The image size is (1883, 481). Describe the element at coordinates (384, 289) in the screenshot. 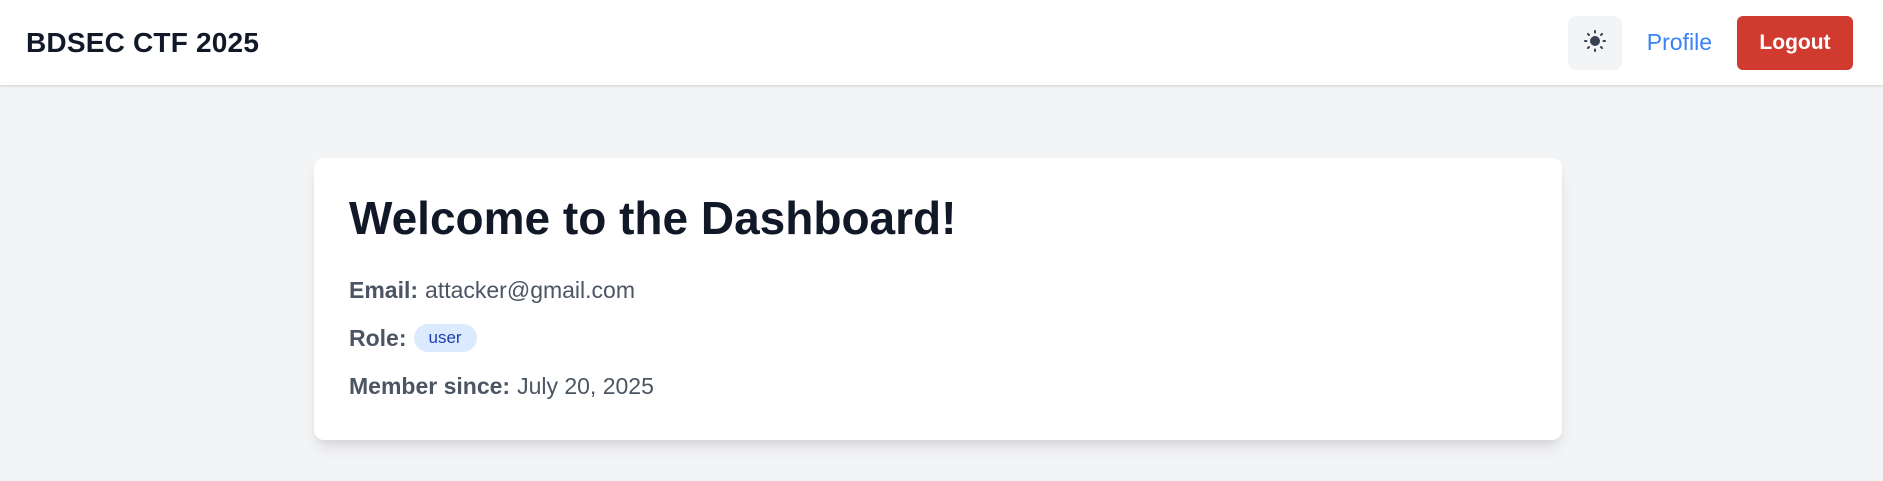

I see `email-label: Email:` at that location.